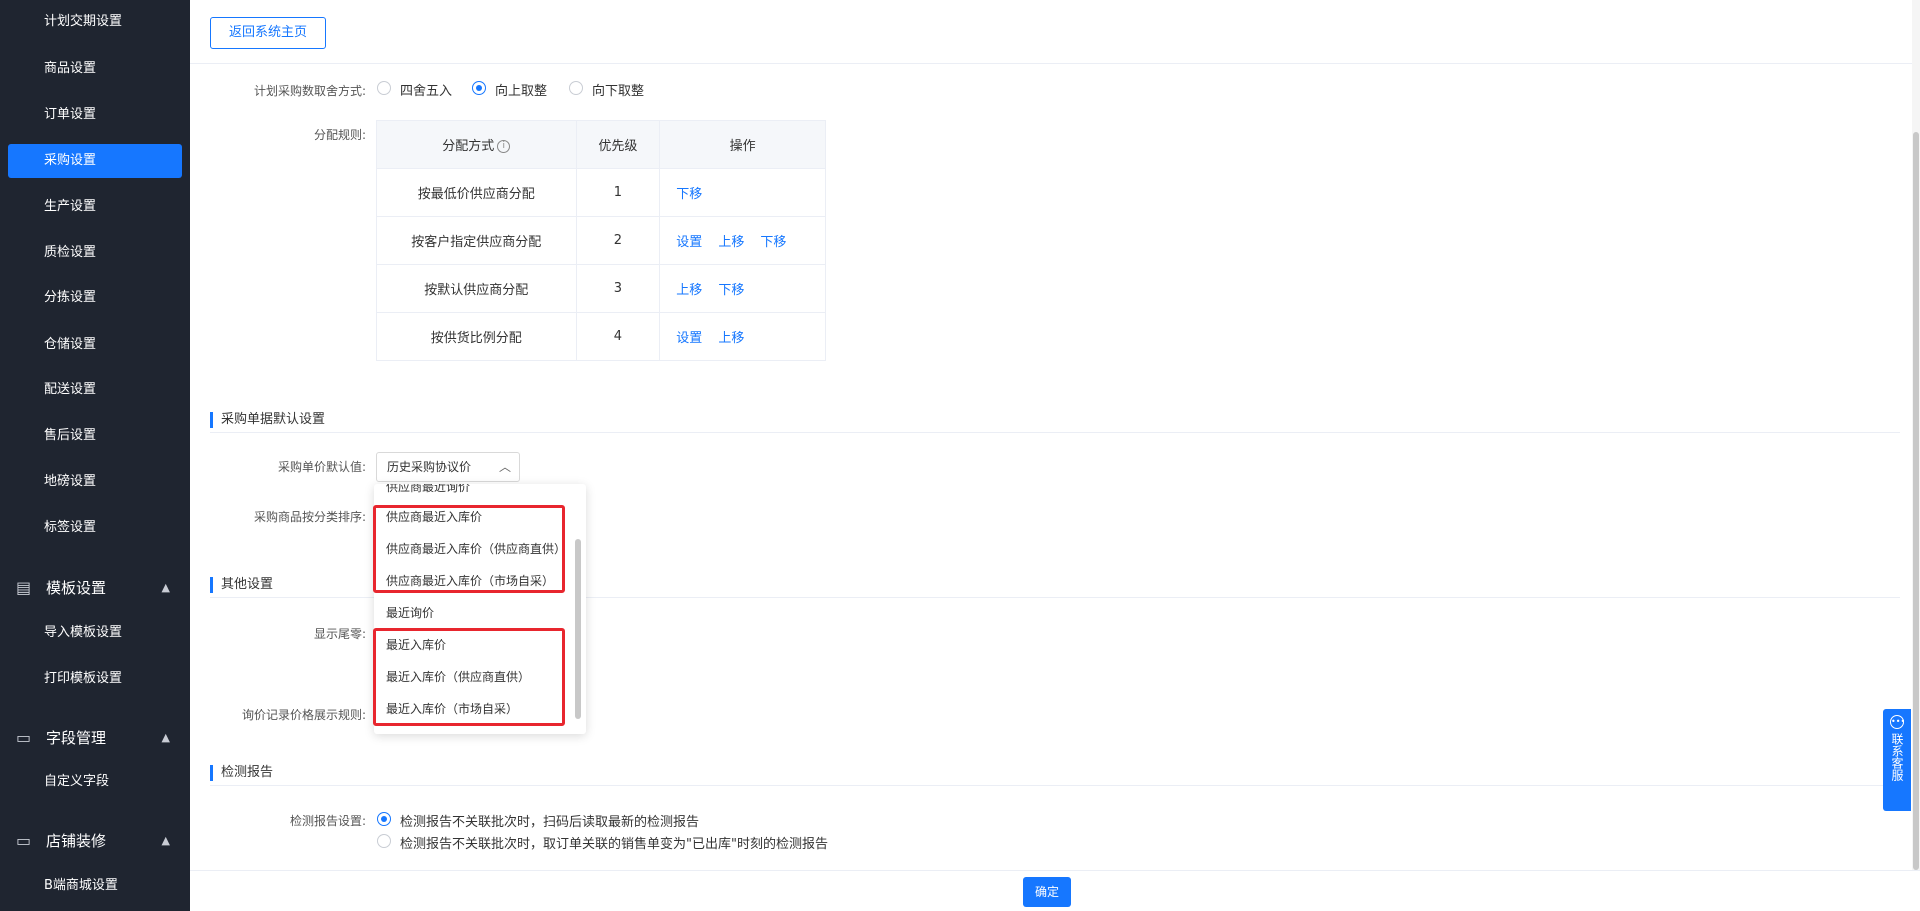 Image resolution: width=1920 pixels, height=911 pixels. What do you see at coordinates (521, 89) in the screenshot?
I see `radio-round-up-label: 向上取整` at bounding box center [521, 89].